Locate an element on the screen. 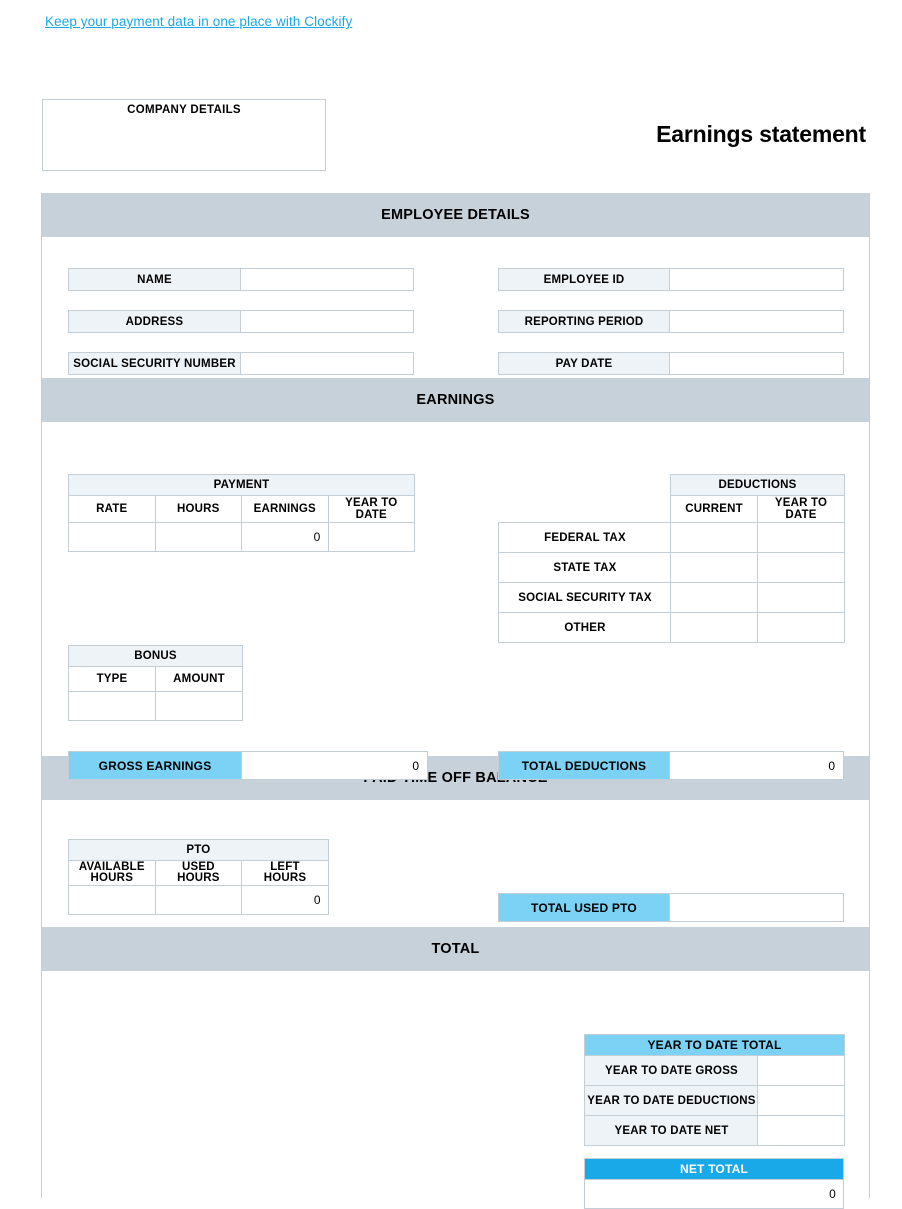  table-row: YEAR TO DATE GROSS is located at coordinates (714, 1070).